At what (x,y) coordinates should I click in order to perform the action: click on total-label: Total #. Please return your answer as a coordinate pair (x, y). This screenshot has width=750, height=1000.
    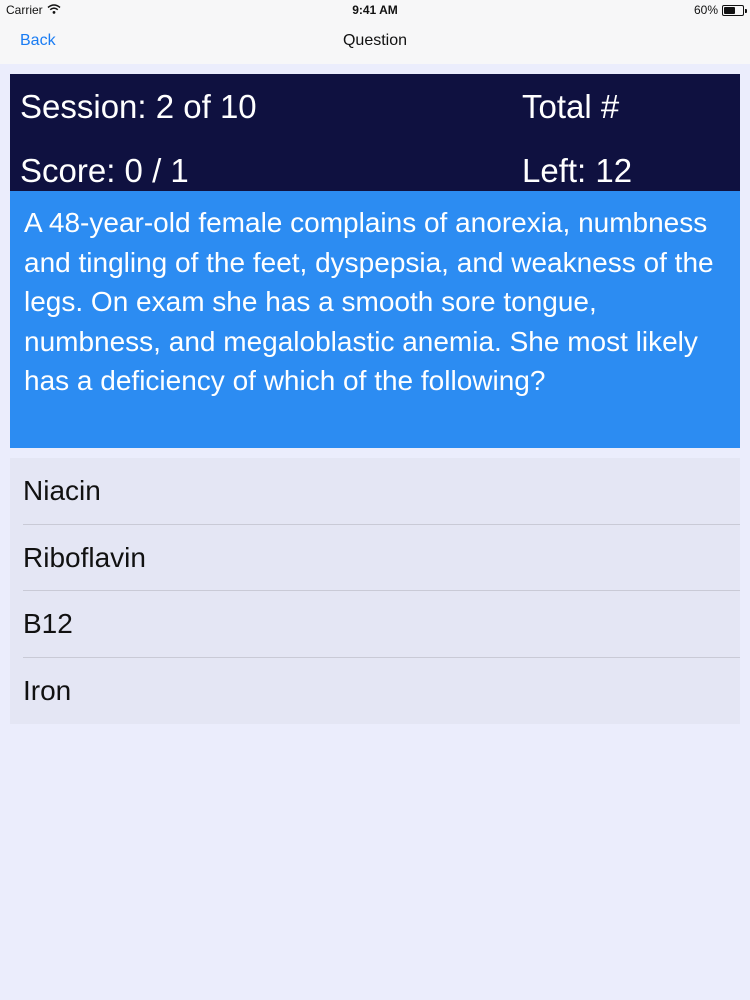
    Looking at the image, I should click on (571, 106).